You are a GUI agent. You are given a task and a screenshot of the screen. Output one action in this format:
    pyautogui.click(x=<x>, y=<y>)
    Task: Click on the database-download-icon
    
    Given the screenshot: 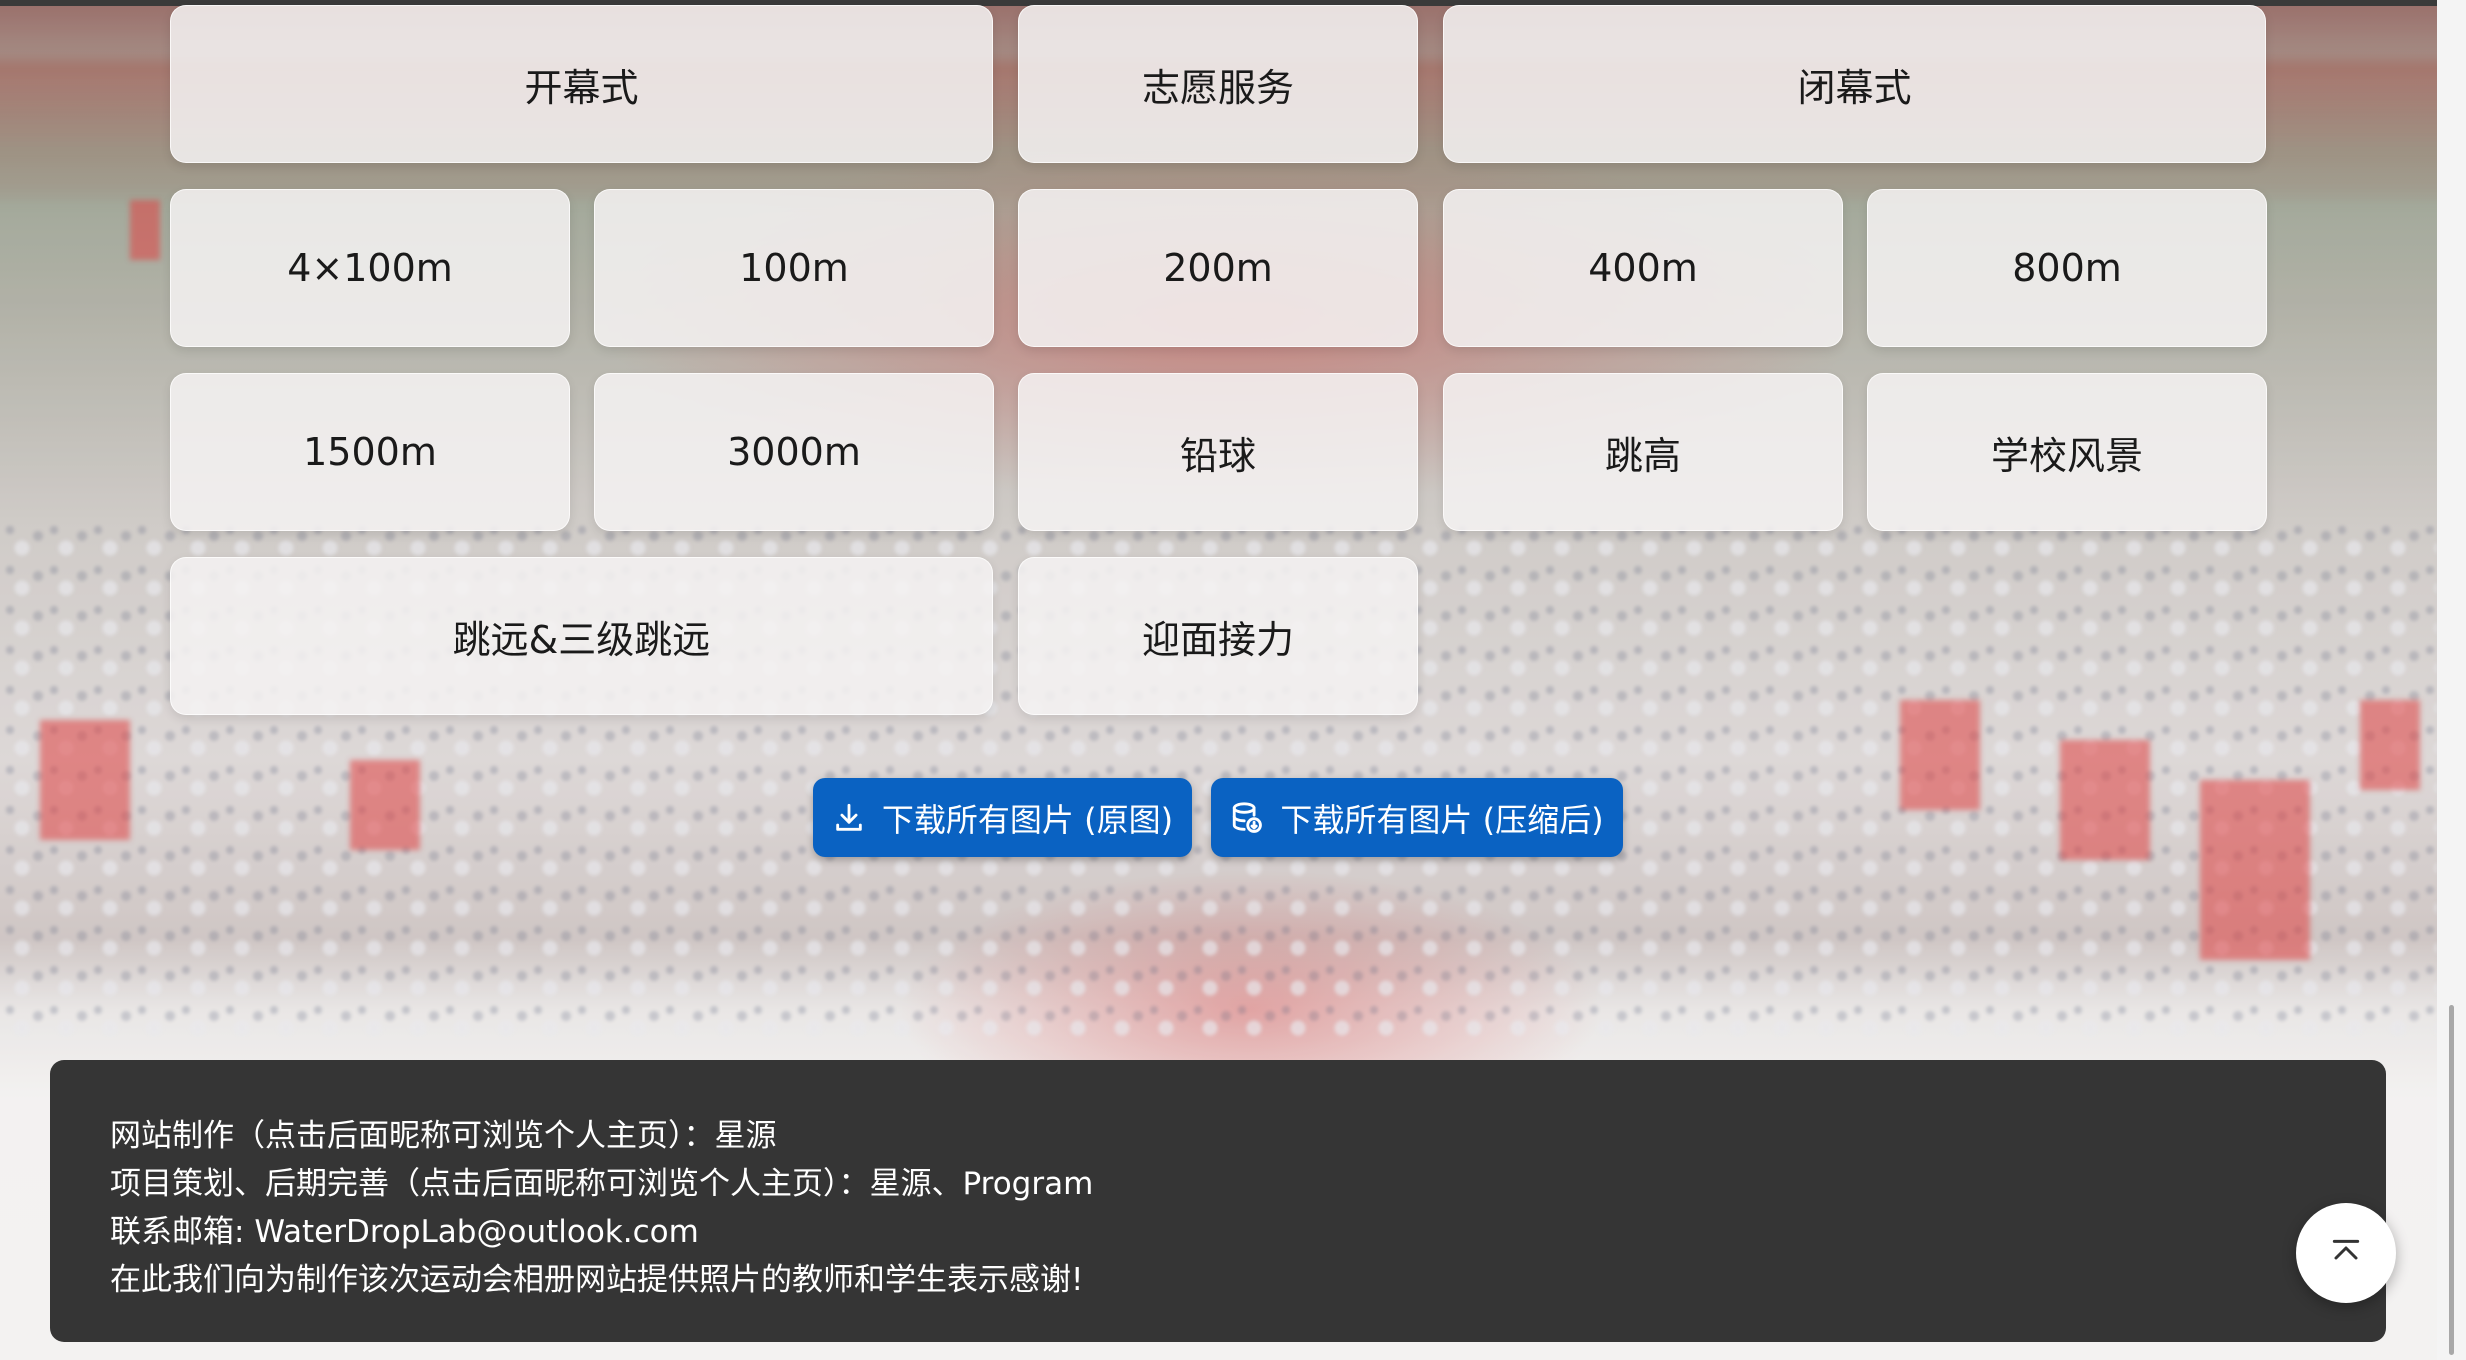 What is the action you would take?
    pyautogui.click(x=1248, y=817)
    